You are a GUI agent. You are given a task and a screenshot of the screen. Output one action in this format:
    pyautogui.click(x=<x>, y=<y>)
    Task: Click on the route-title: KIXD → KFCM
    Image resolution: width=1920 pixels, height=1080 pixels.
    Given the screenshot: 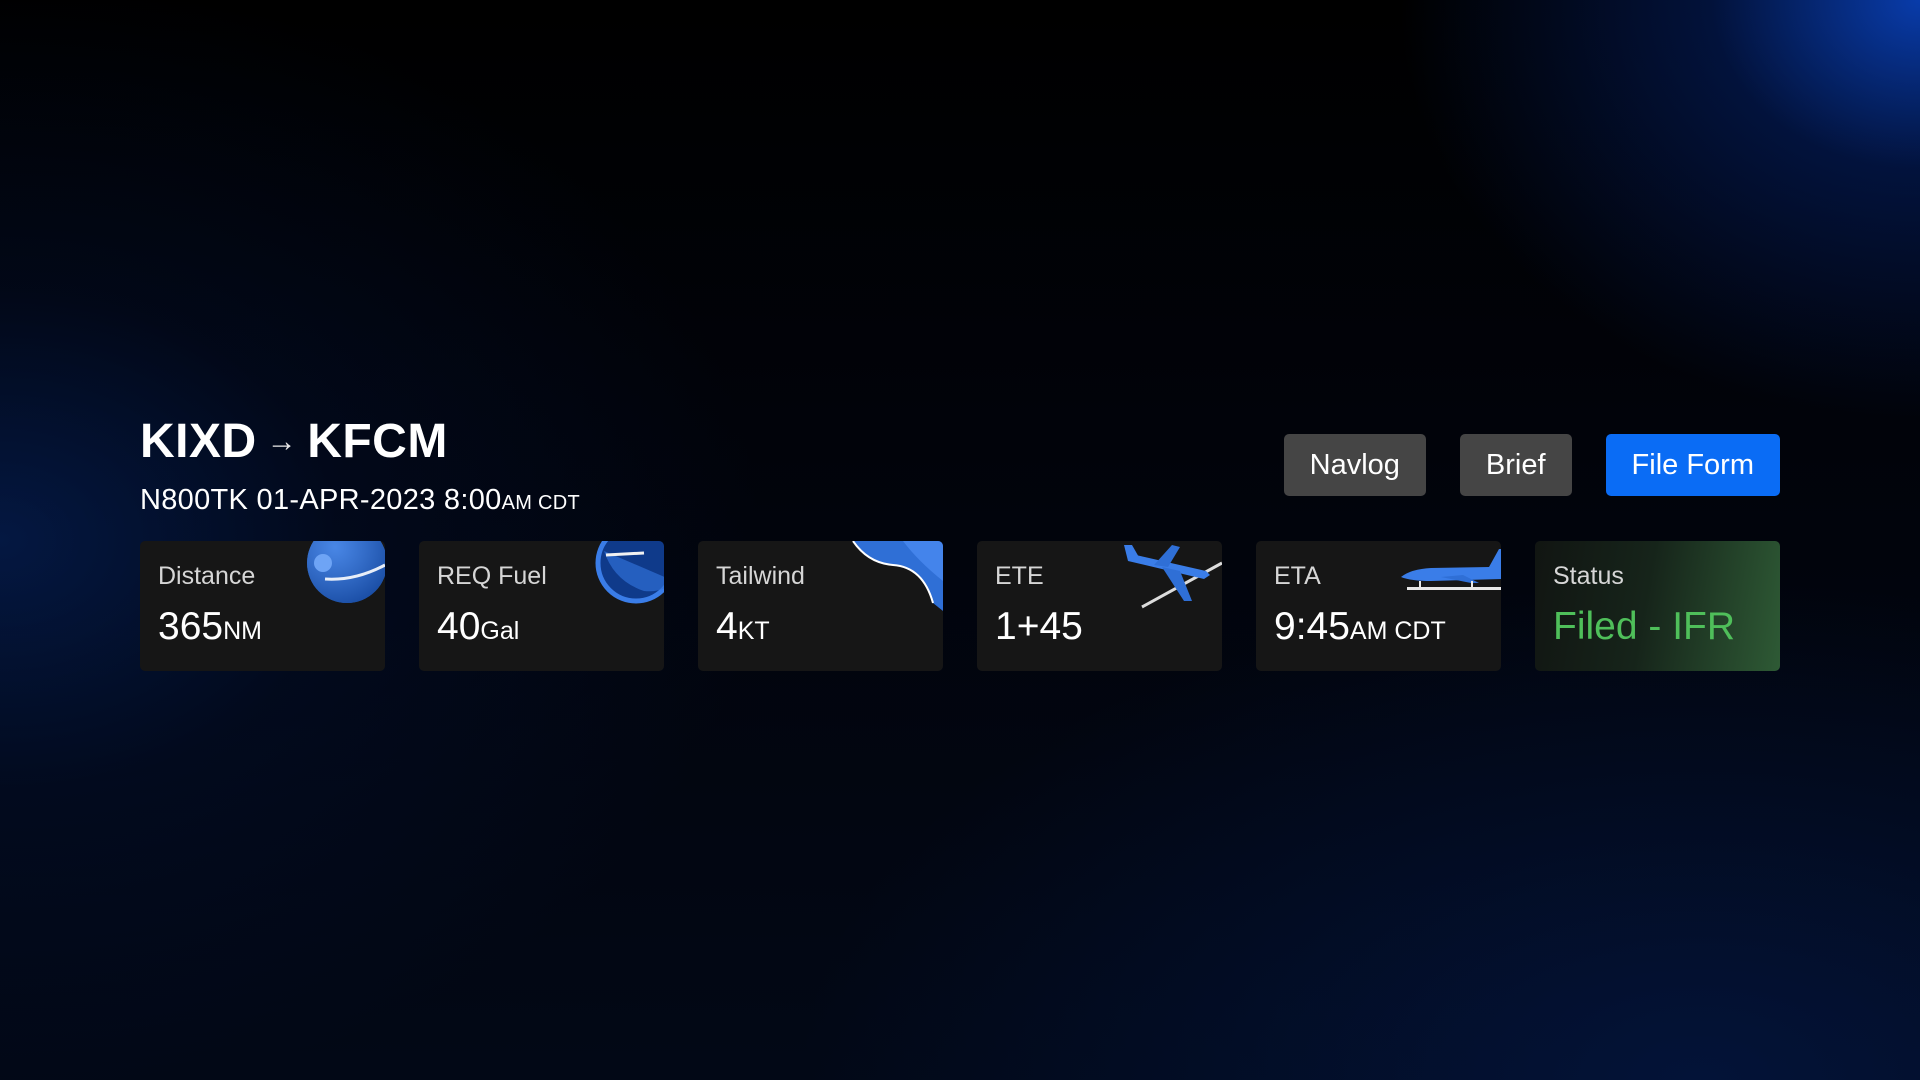 What is the action you would take?
    pyautogui.click(x=360, y=442)
    